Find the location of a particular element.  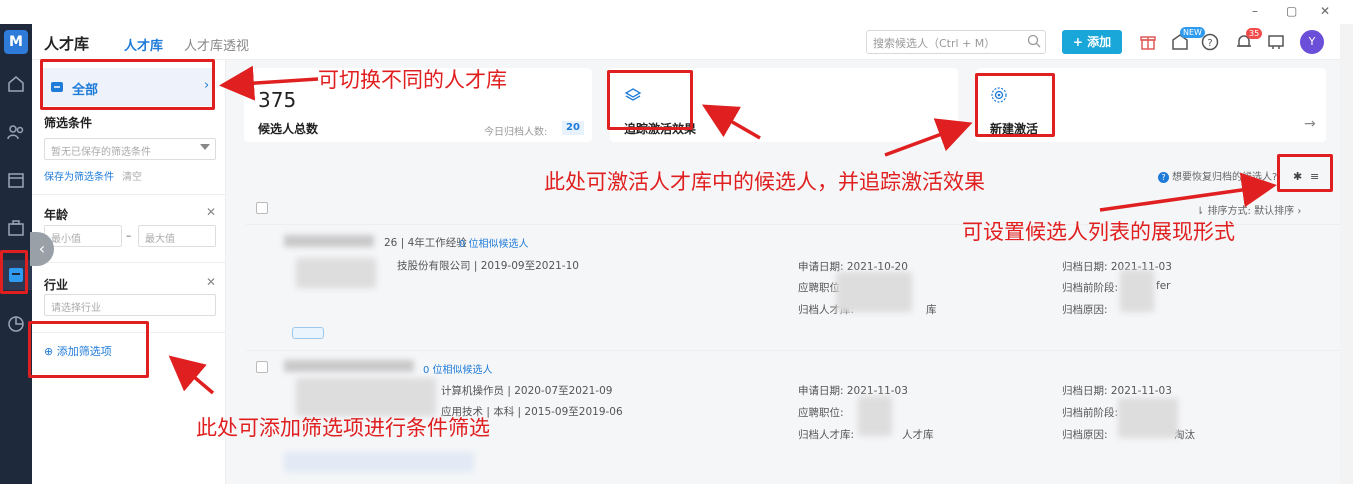

help-icon: ? is located at coordinates (1210, 42).